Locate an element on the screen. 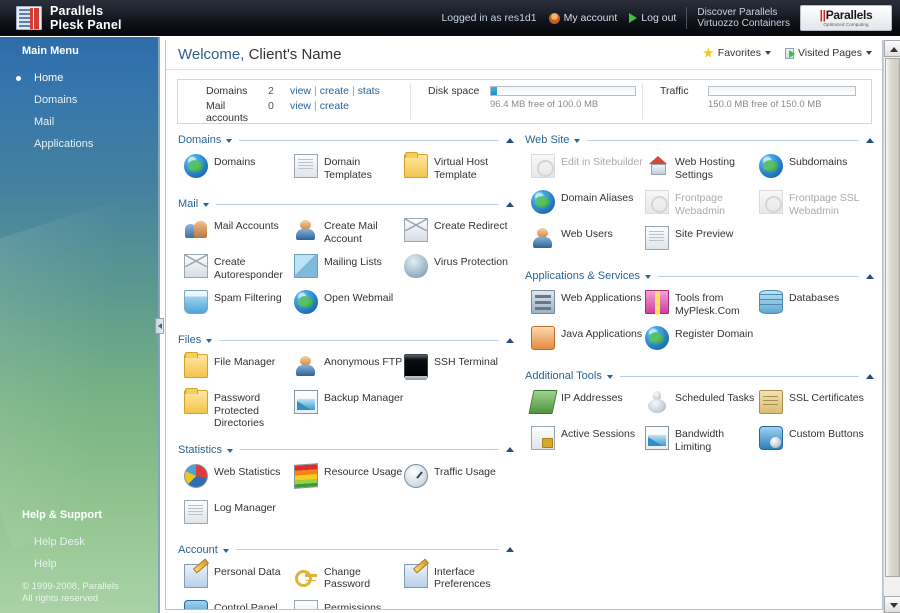 The width and height of the screenshot is (900, 613). ssl-certificates-item: SSL Certificates is located at coordinates (816, 405).